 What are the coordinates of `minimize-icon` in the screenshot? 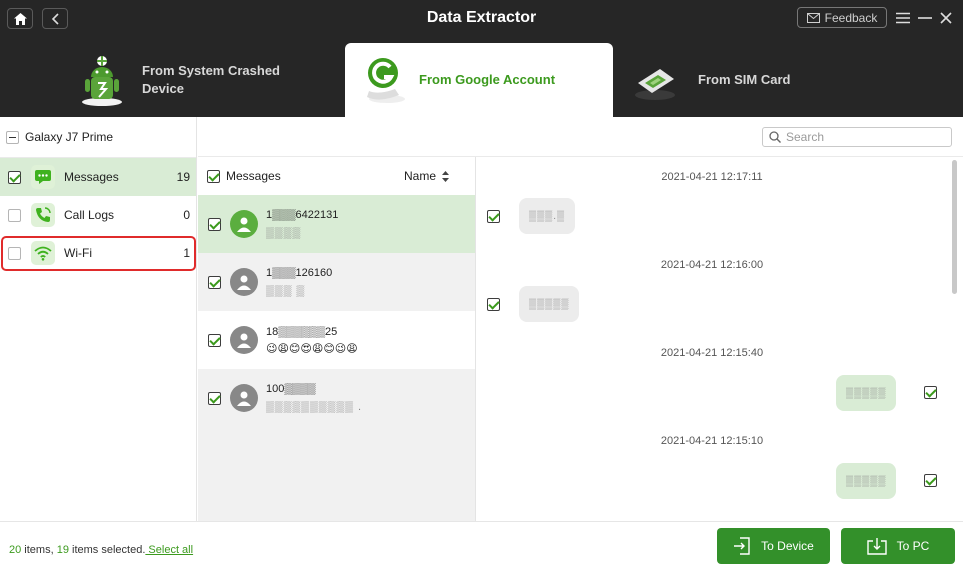 It's located at (925, 18).